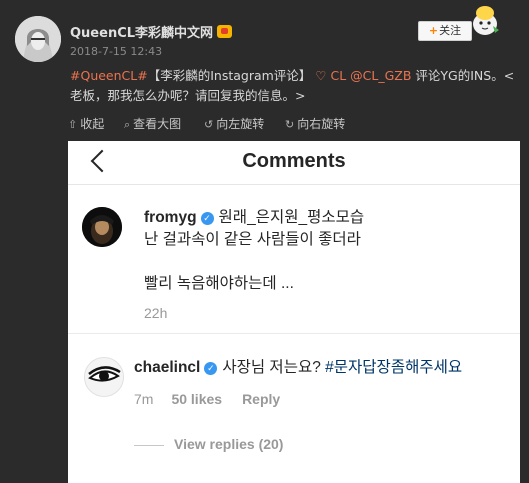  What do you see at coordinates (291, 217) in the screenshot?
I see `comment-line: 원래_은지원_평소모습` at bounding box center [291, 217].